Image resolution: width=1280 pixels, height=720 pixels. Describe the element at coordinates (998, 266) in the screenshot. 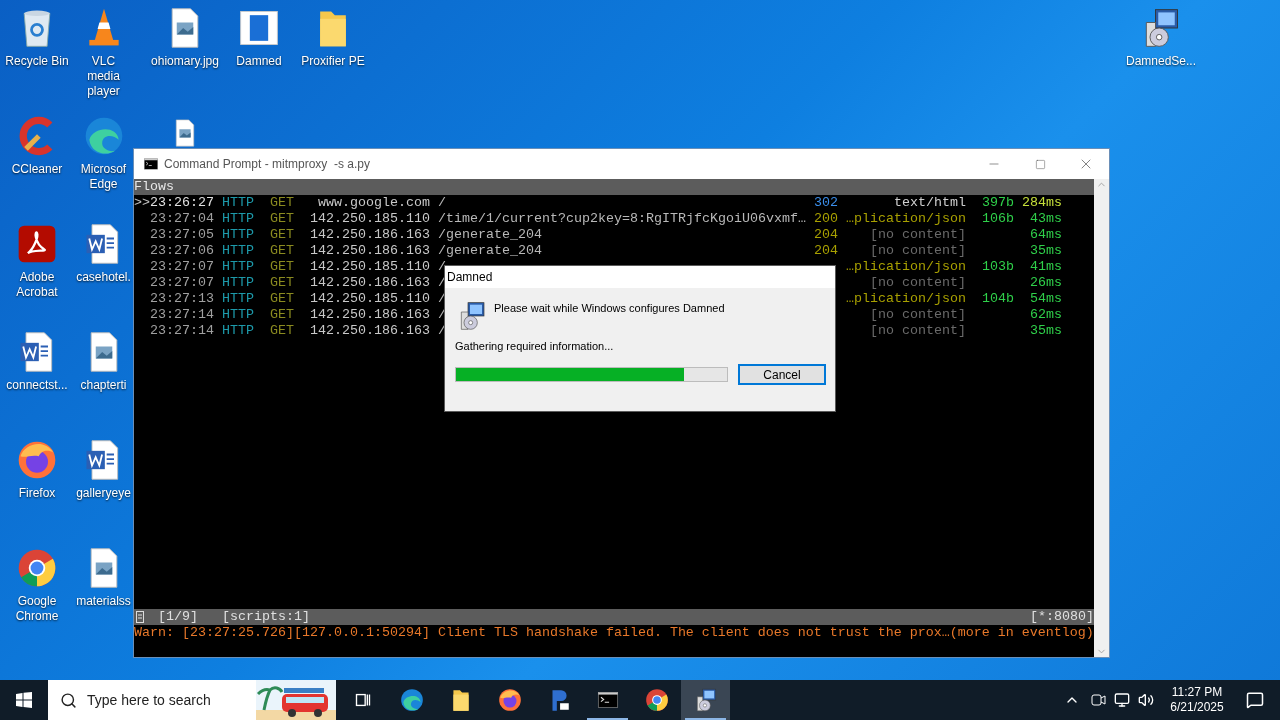

I see `size-cell: 103b` at that location.